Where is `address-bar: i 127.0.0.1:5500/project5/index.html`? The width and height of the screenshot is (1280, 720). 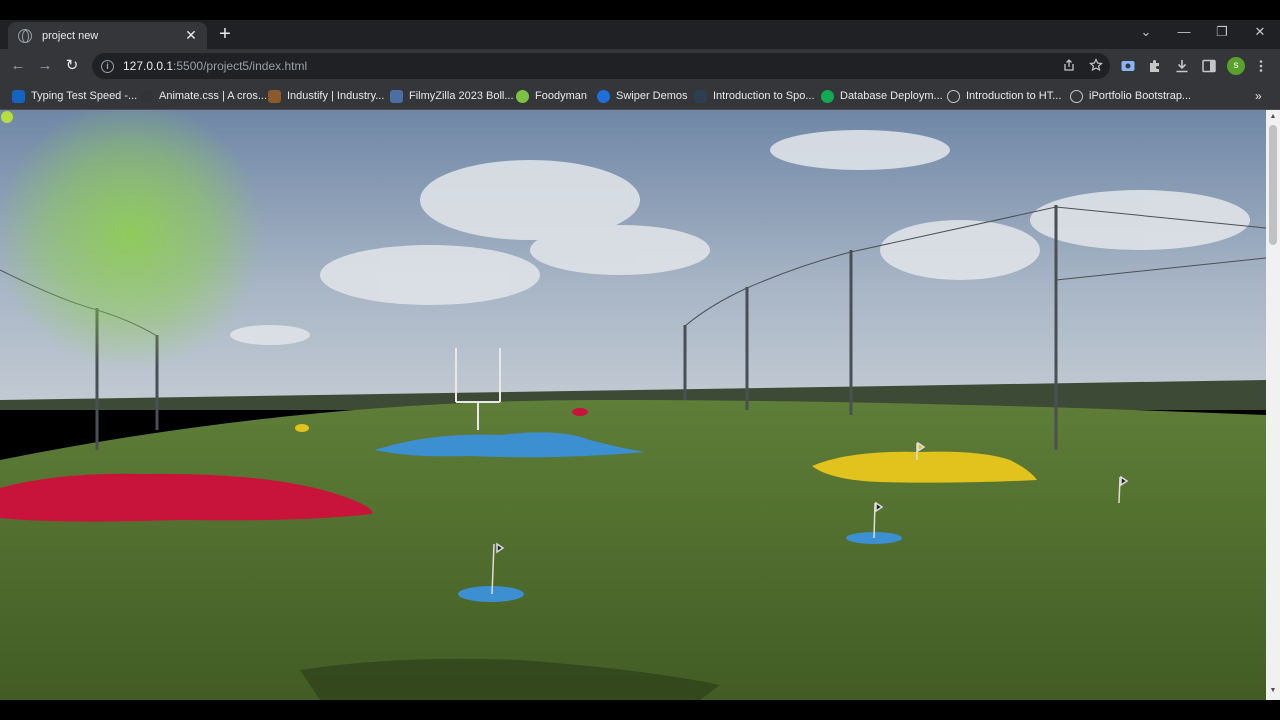 address-bar: i 127.0.0.1:5500/project5/index.html is located at coordinates (601, 66).